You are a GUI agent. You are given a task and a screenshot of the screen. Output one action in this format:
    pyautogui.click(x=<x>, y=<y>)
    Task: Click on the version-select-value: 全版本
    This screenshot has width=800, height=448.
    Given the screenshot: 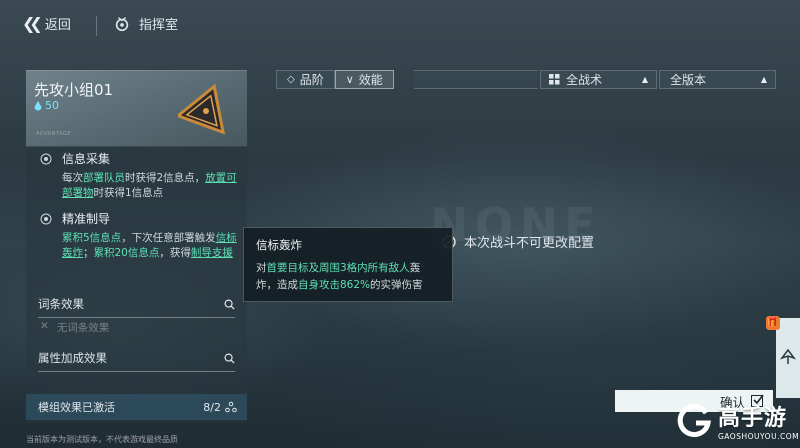 What is the action you would take?
    pyautogui.click(x=688, y=80)
    